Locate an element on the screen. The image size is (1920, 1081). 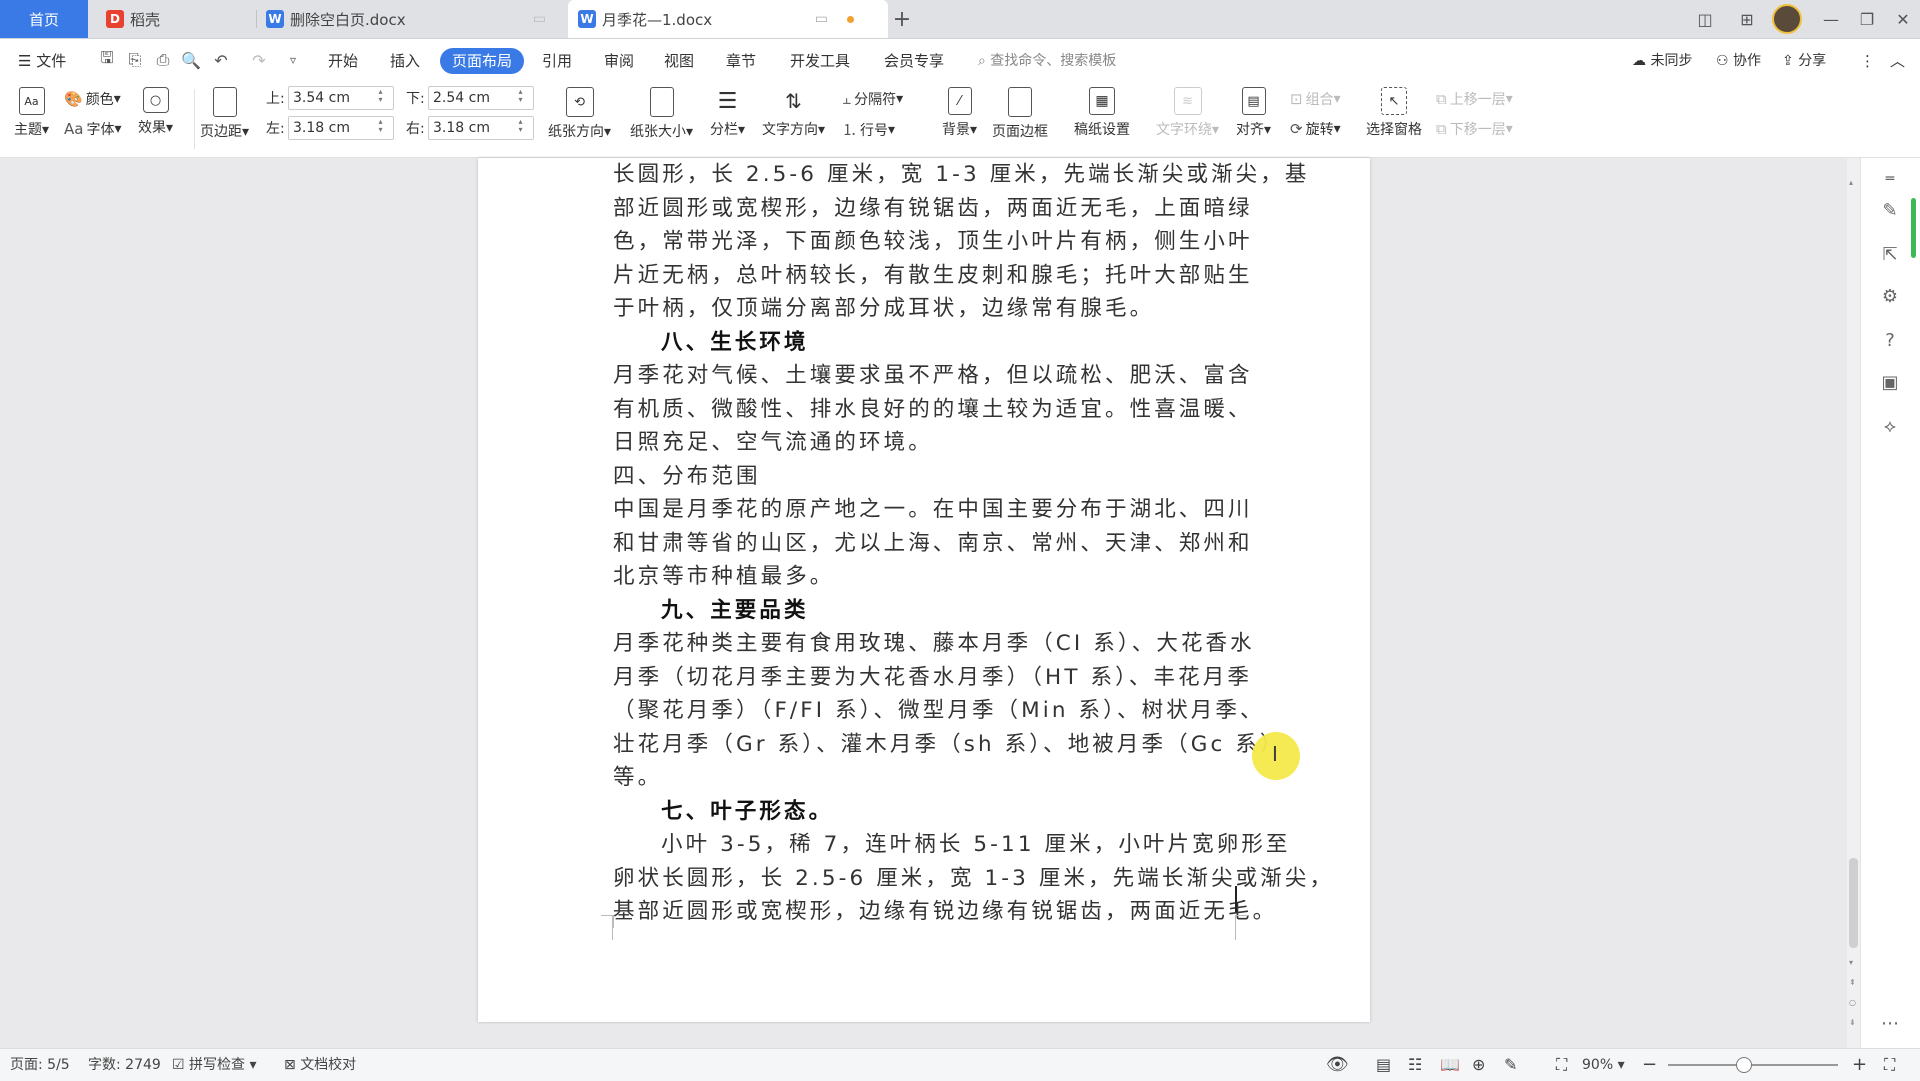
help-icon: ? is located at coordinates (1890, 341).